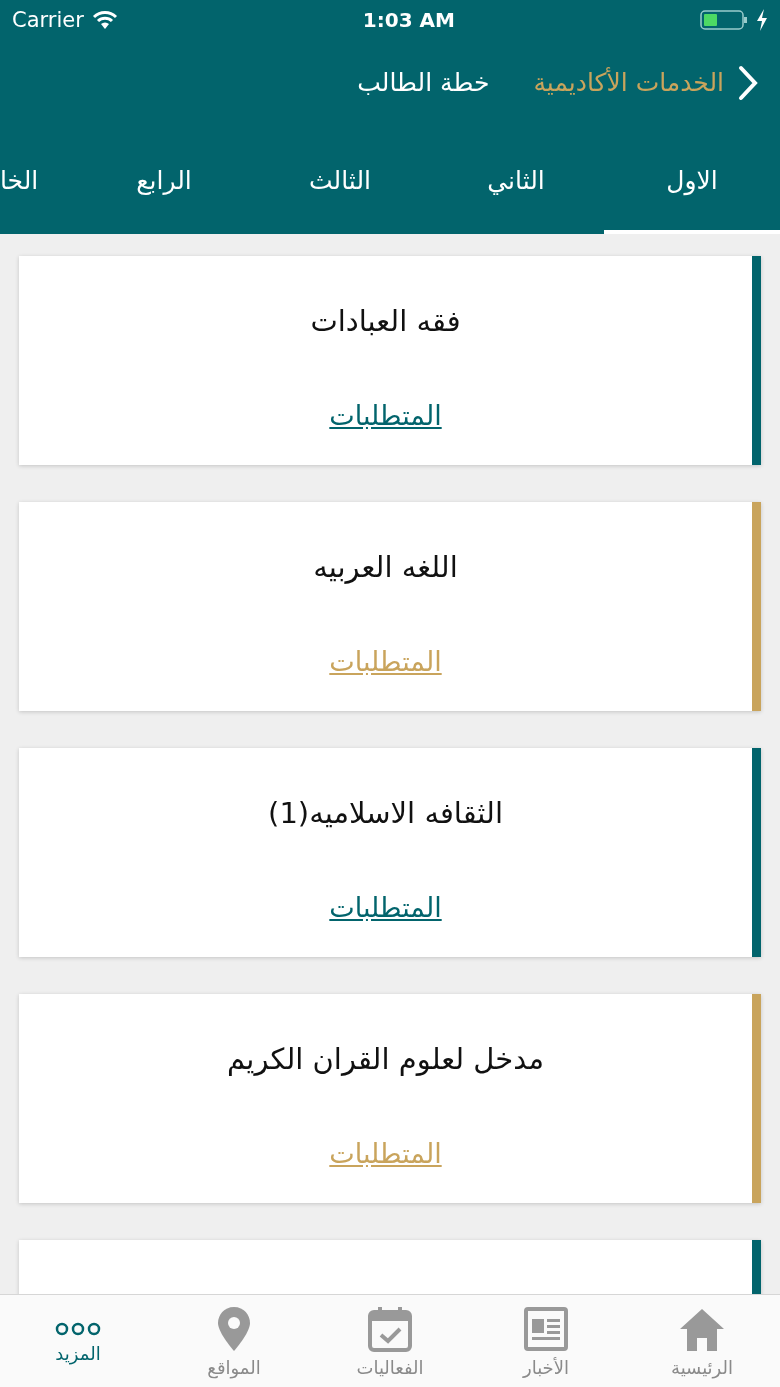  Describe the element at coordinates (516, 179) in the screenshot. I see `semester-tab: الثاني` at that location.